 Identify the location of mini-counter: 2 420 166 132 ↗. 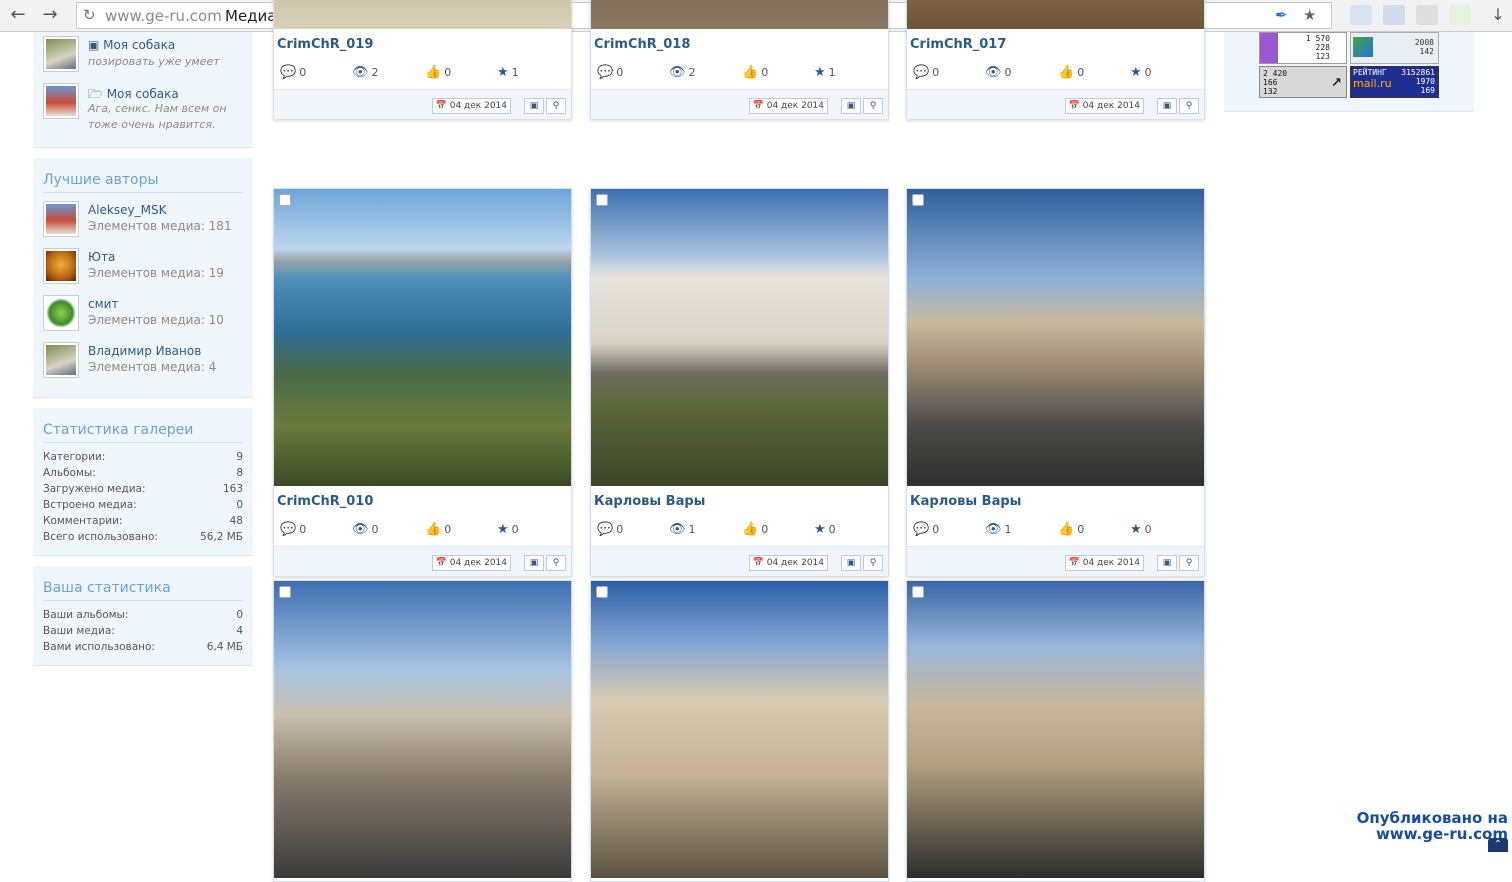
(1303, 82).